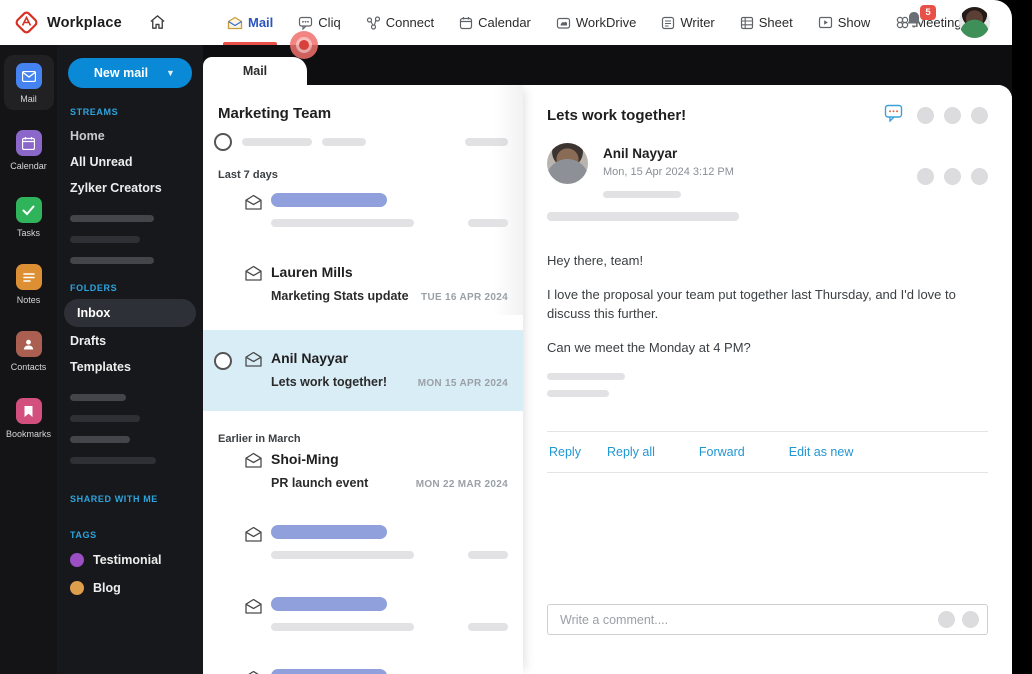 Image resolution: width=1032 pixels, height=674 pixels. Describe the element at coordinates (29, 283) in the screenshot. I see `rail-item-notes: Notes` at that location.